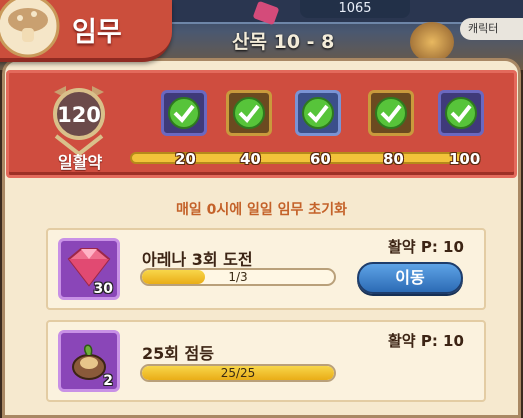 This screenshot has height=418, width=523. I want to click on milestone-label: 60, so click(320, 159).